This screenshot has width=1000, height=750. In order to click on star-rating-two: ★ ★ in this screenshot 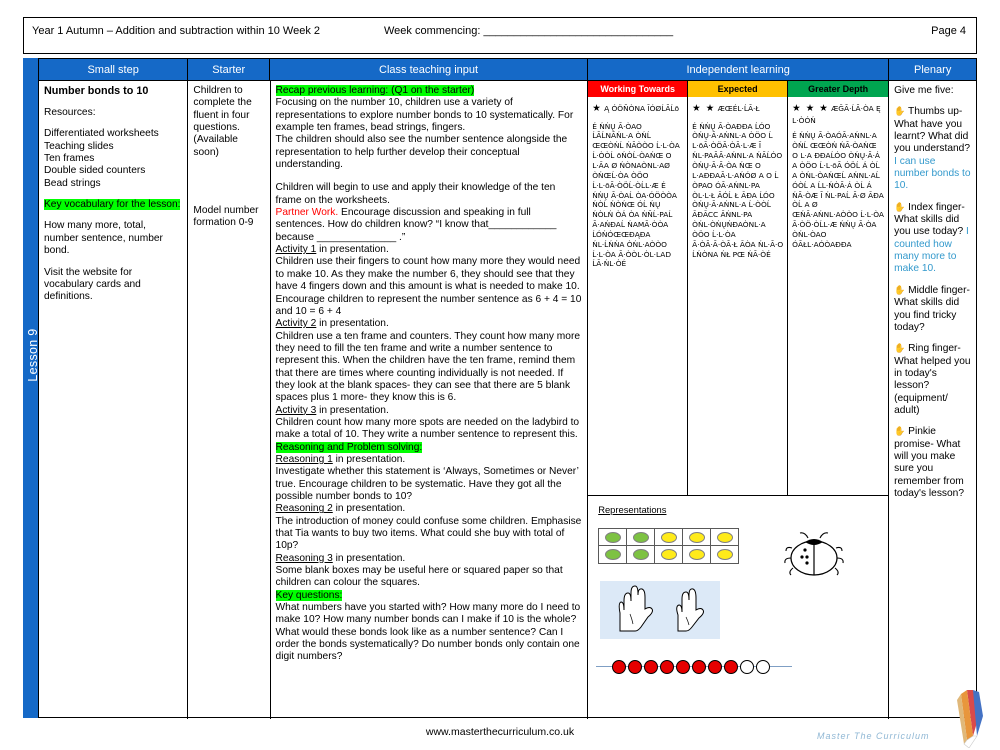, I will do `click(704, 108)`.